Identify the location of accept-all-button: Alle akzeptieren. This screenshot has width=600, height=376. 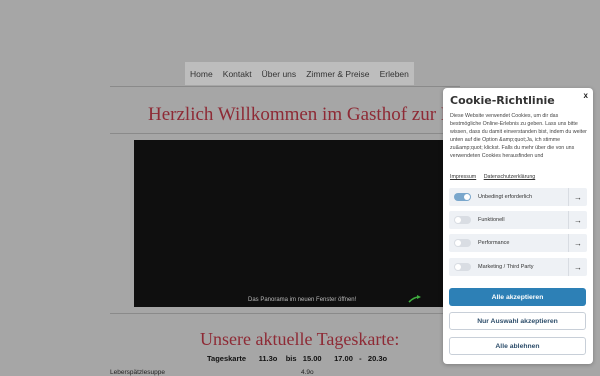
(517, 297).